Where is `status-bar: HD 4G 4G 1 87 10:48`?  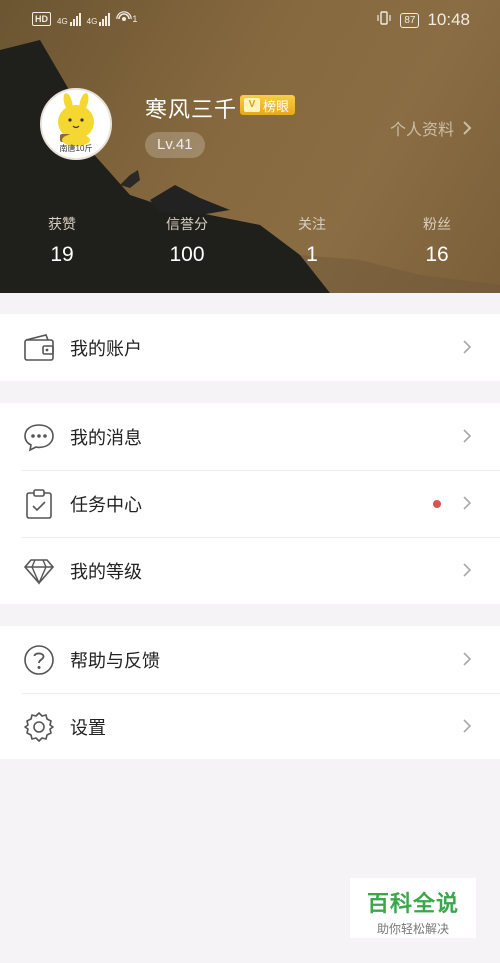
status-bar: HD 4G 4G 1 87 10:48 is located at coordinates (250, 20).